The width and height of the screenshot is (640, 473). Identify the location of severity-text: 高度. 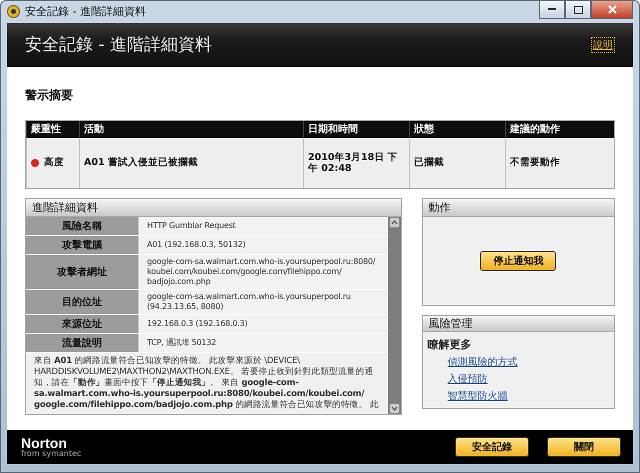
(54, 162).